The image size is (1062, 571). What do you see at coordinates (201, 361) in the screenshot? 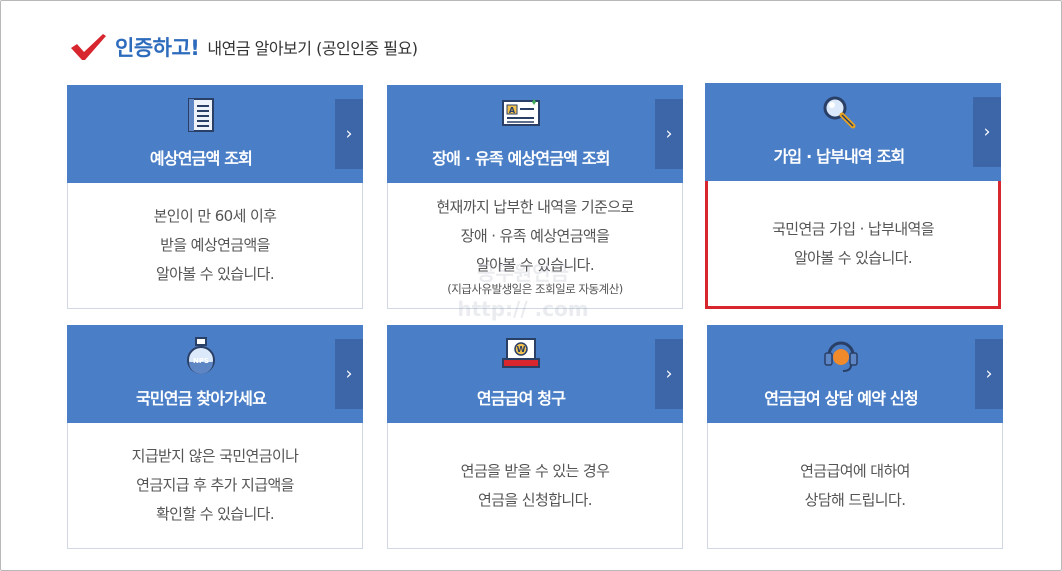
I see `svg-text: NPS` at bounding box center [201, 361].